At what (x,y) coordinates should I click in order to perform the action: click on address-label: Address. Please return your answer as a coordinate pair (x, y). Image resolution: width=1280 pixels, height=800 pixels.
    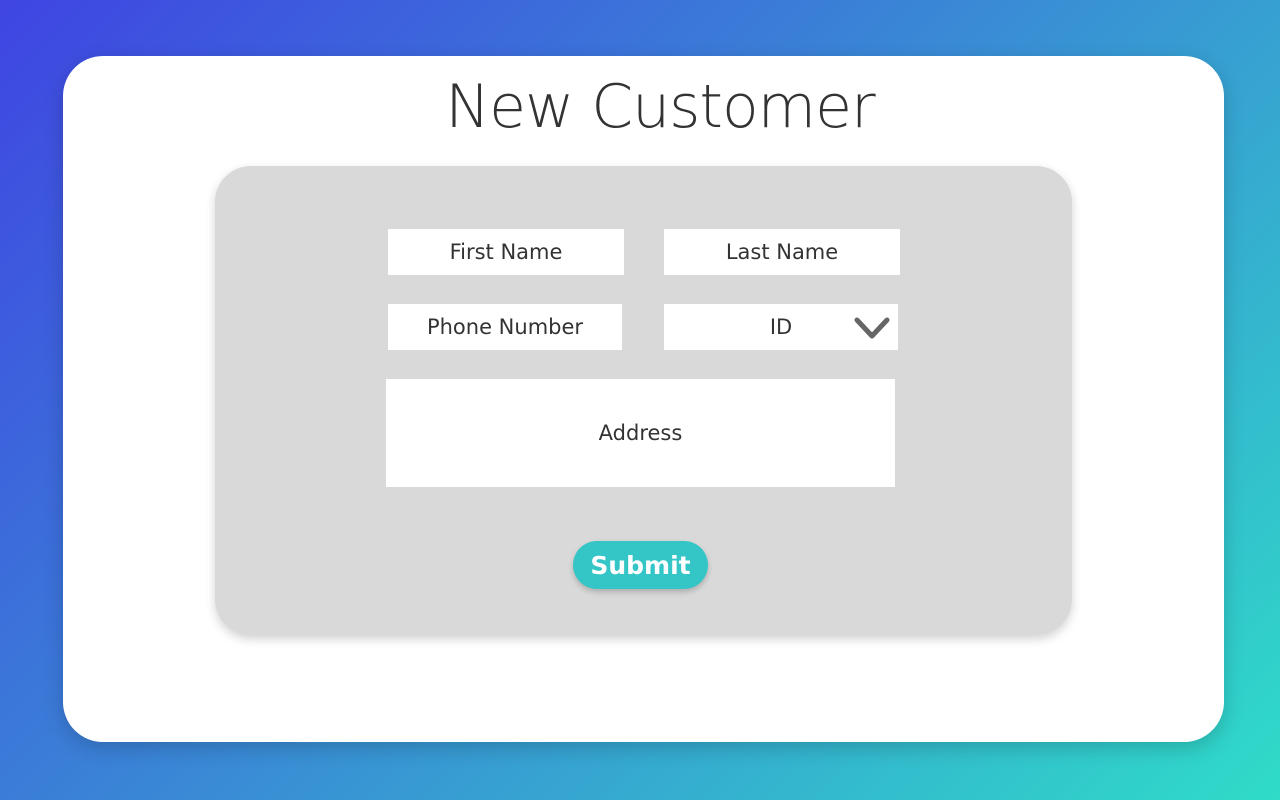
    Looking at the image, I should click on (640, 433).